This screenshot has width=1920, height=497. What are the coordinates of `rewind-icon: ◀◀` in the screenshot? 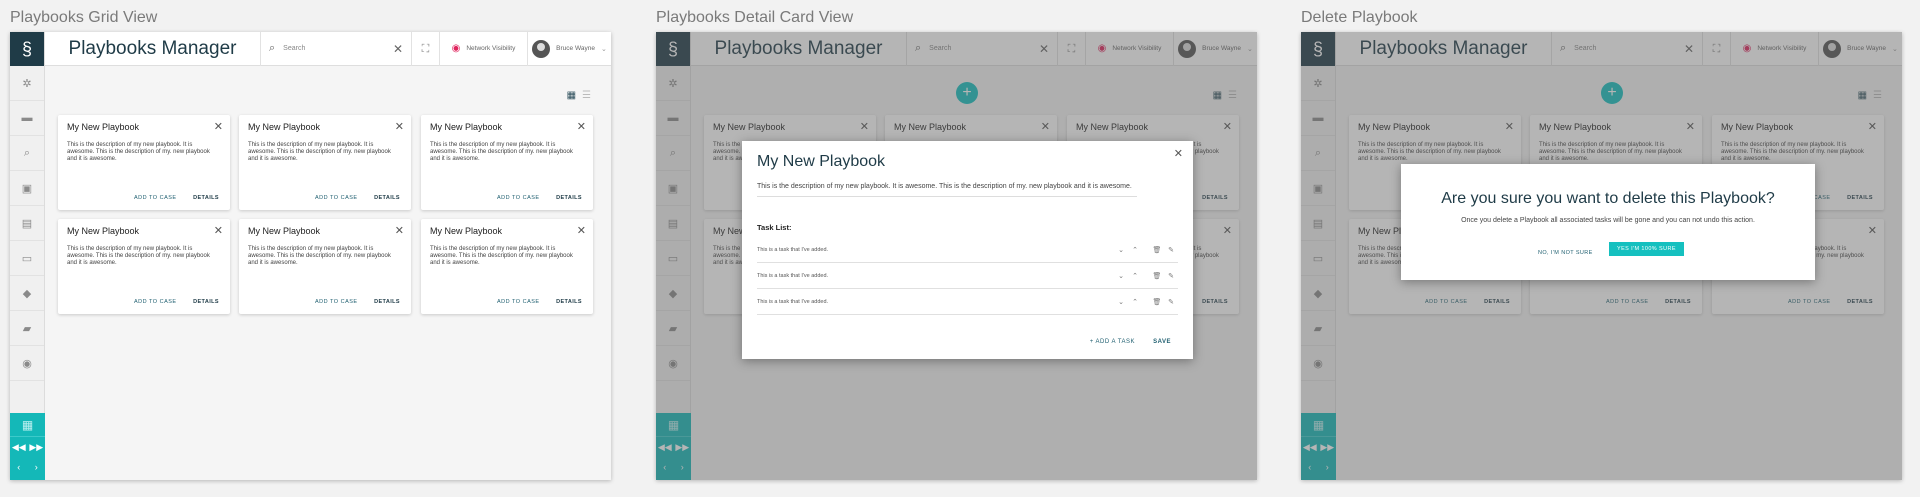 It's located at (19, 447).